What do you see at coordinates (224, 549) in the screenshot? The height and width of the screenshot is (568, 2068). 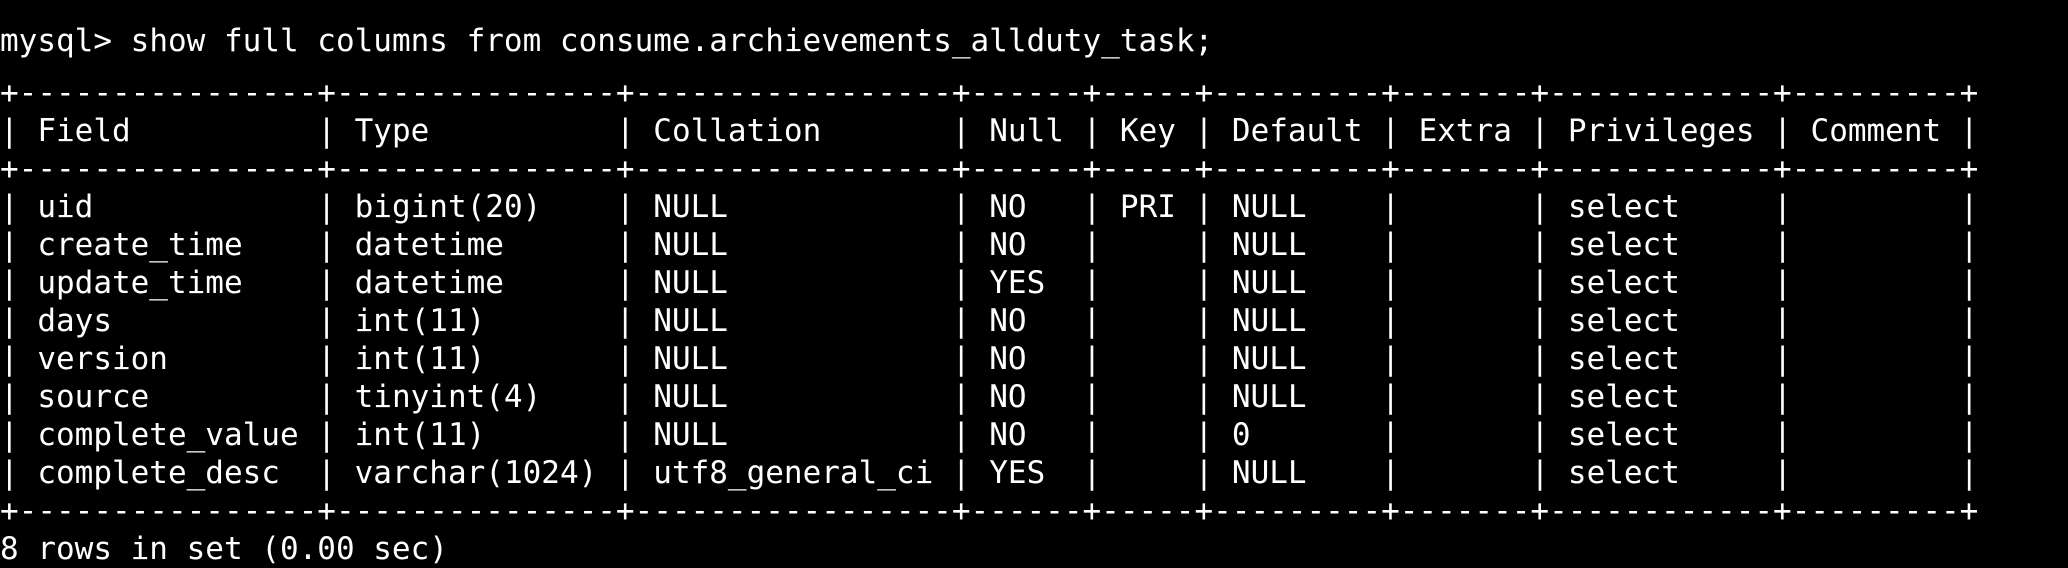 I see `result-summary: 8 rows in set (0.00 sec)` at bounding box center [224, 549].